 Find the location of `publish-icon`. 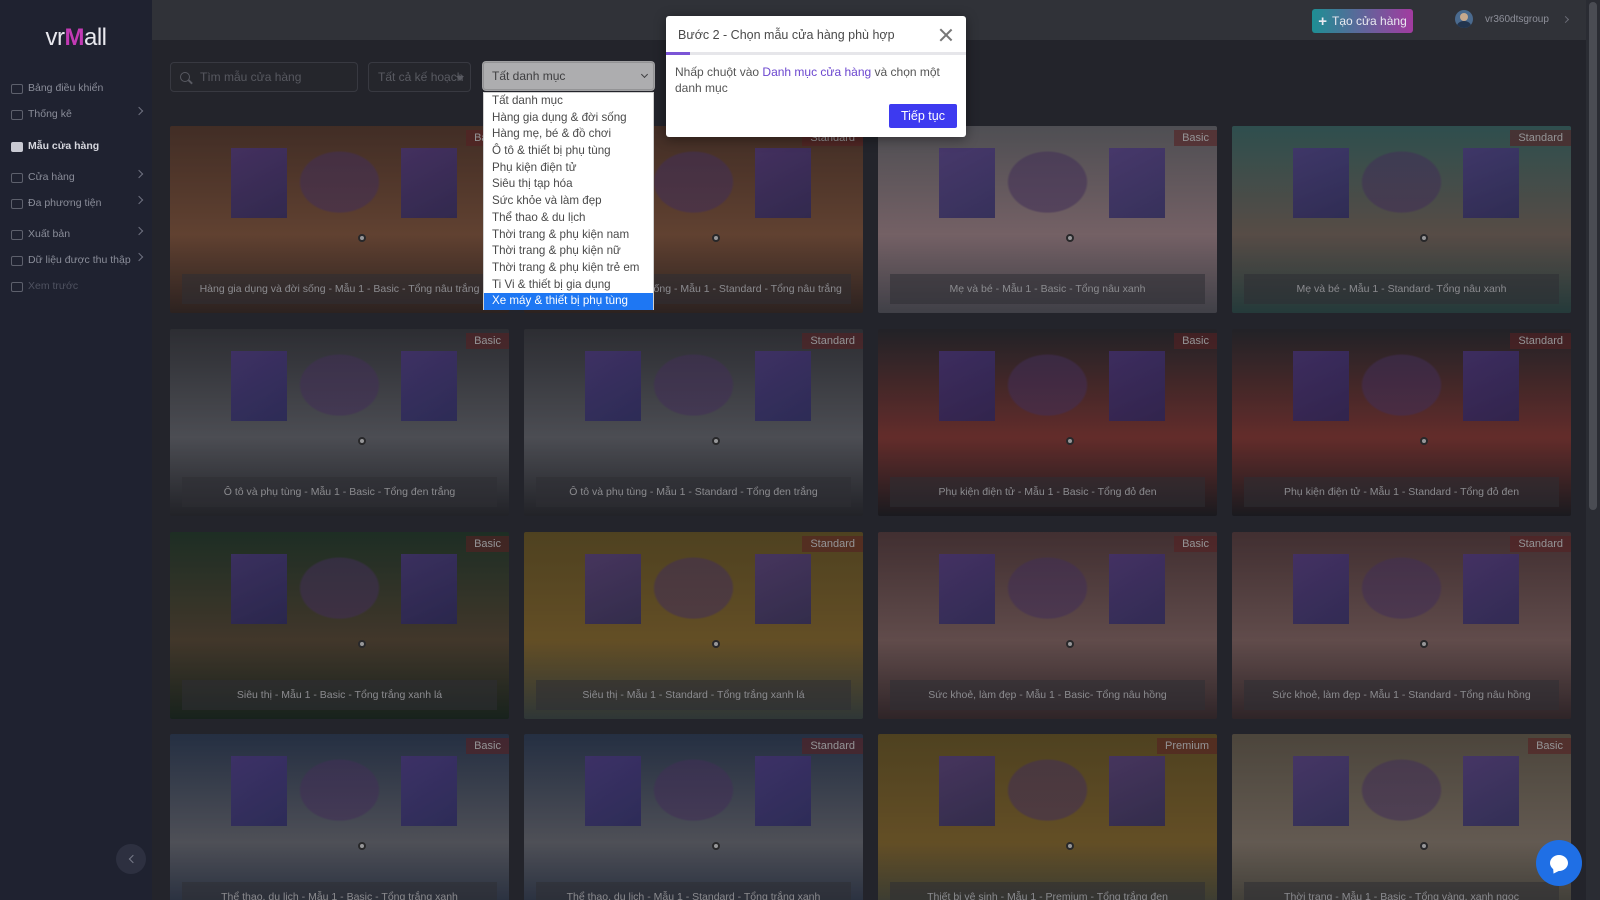

publish-icon is located at coordinates (16, 234).